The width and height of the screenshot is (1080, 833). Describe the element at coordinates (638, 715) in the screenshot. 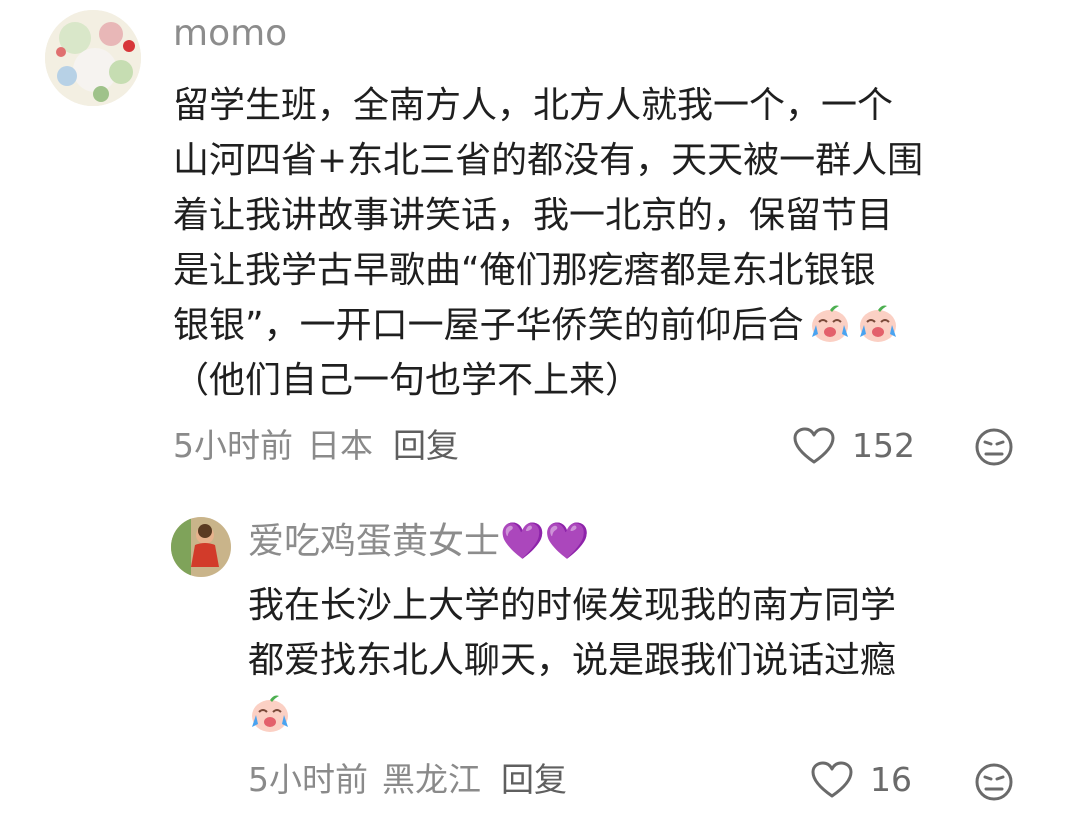

I see `comment-line-emoji` at that location.